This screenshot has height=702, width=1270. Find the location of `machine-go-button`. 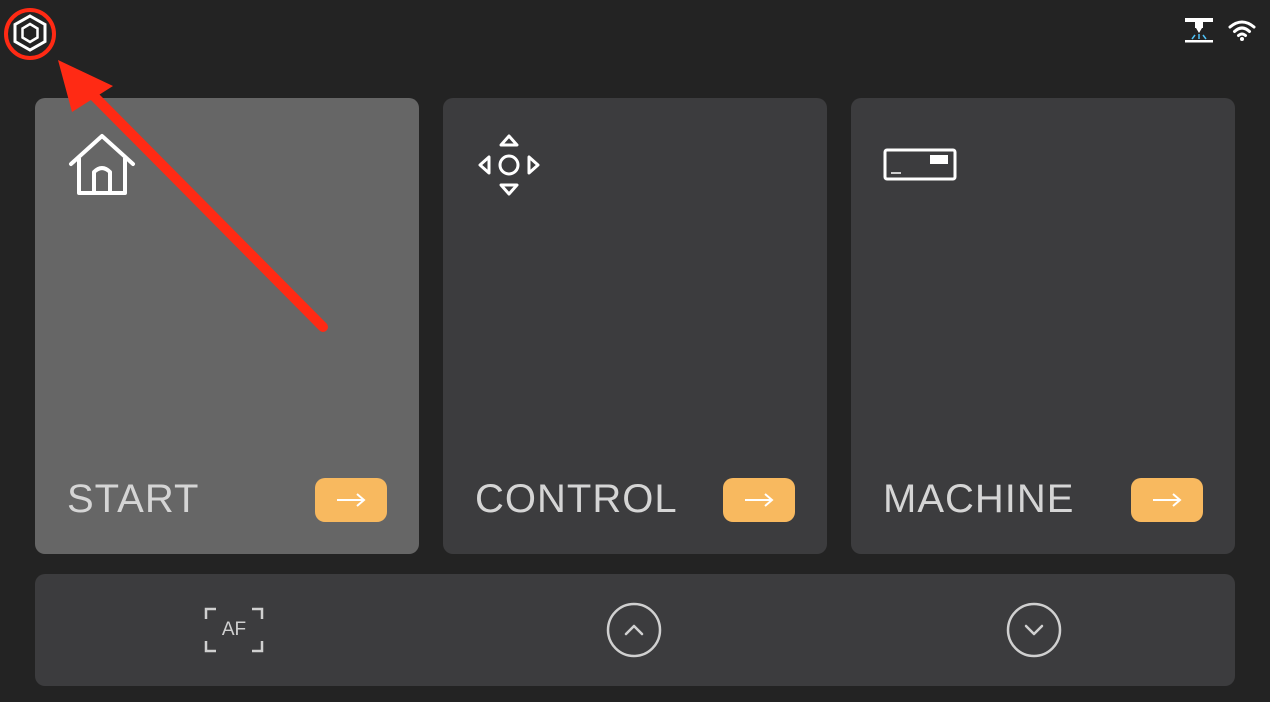

machine-go-button is located at coordinates (1167, 500).